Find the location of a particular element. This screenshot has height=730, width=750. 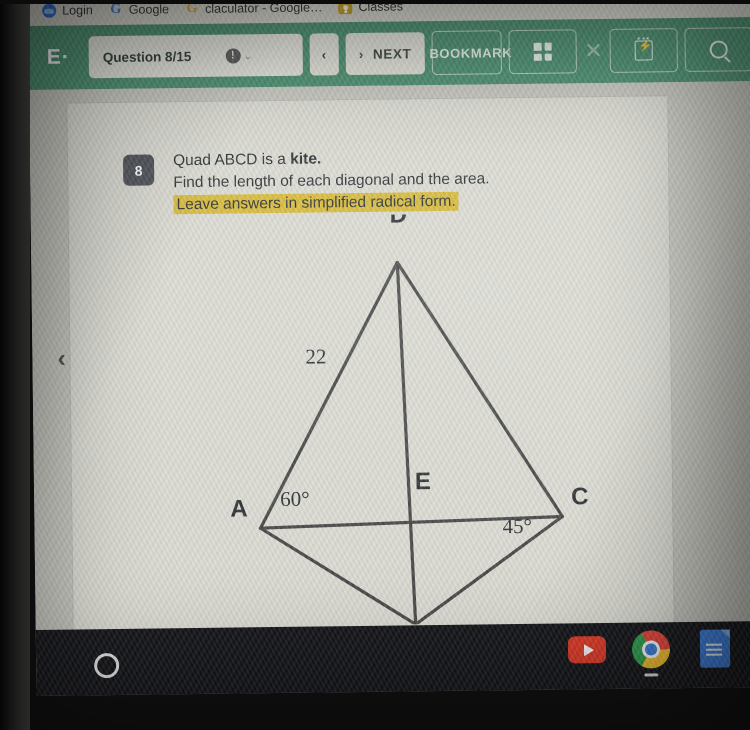

chrome-os-shelf is located at coordinates (392, 658).